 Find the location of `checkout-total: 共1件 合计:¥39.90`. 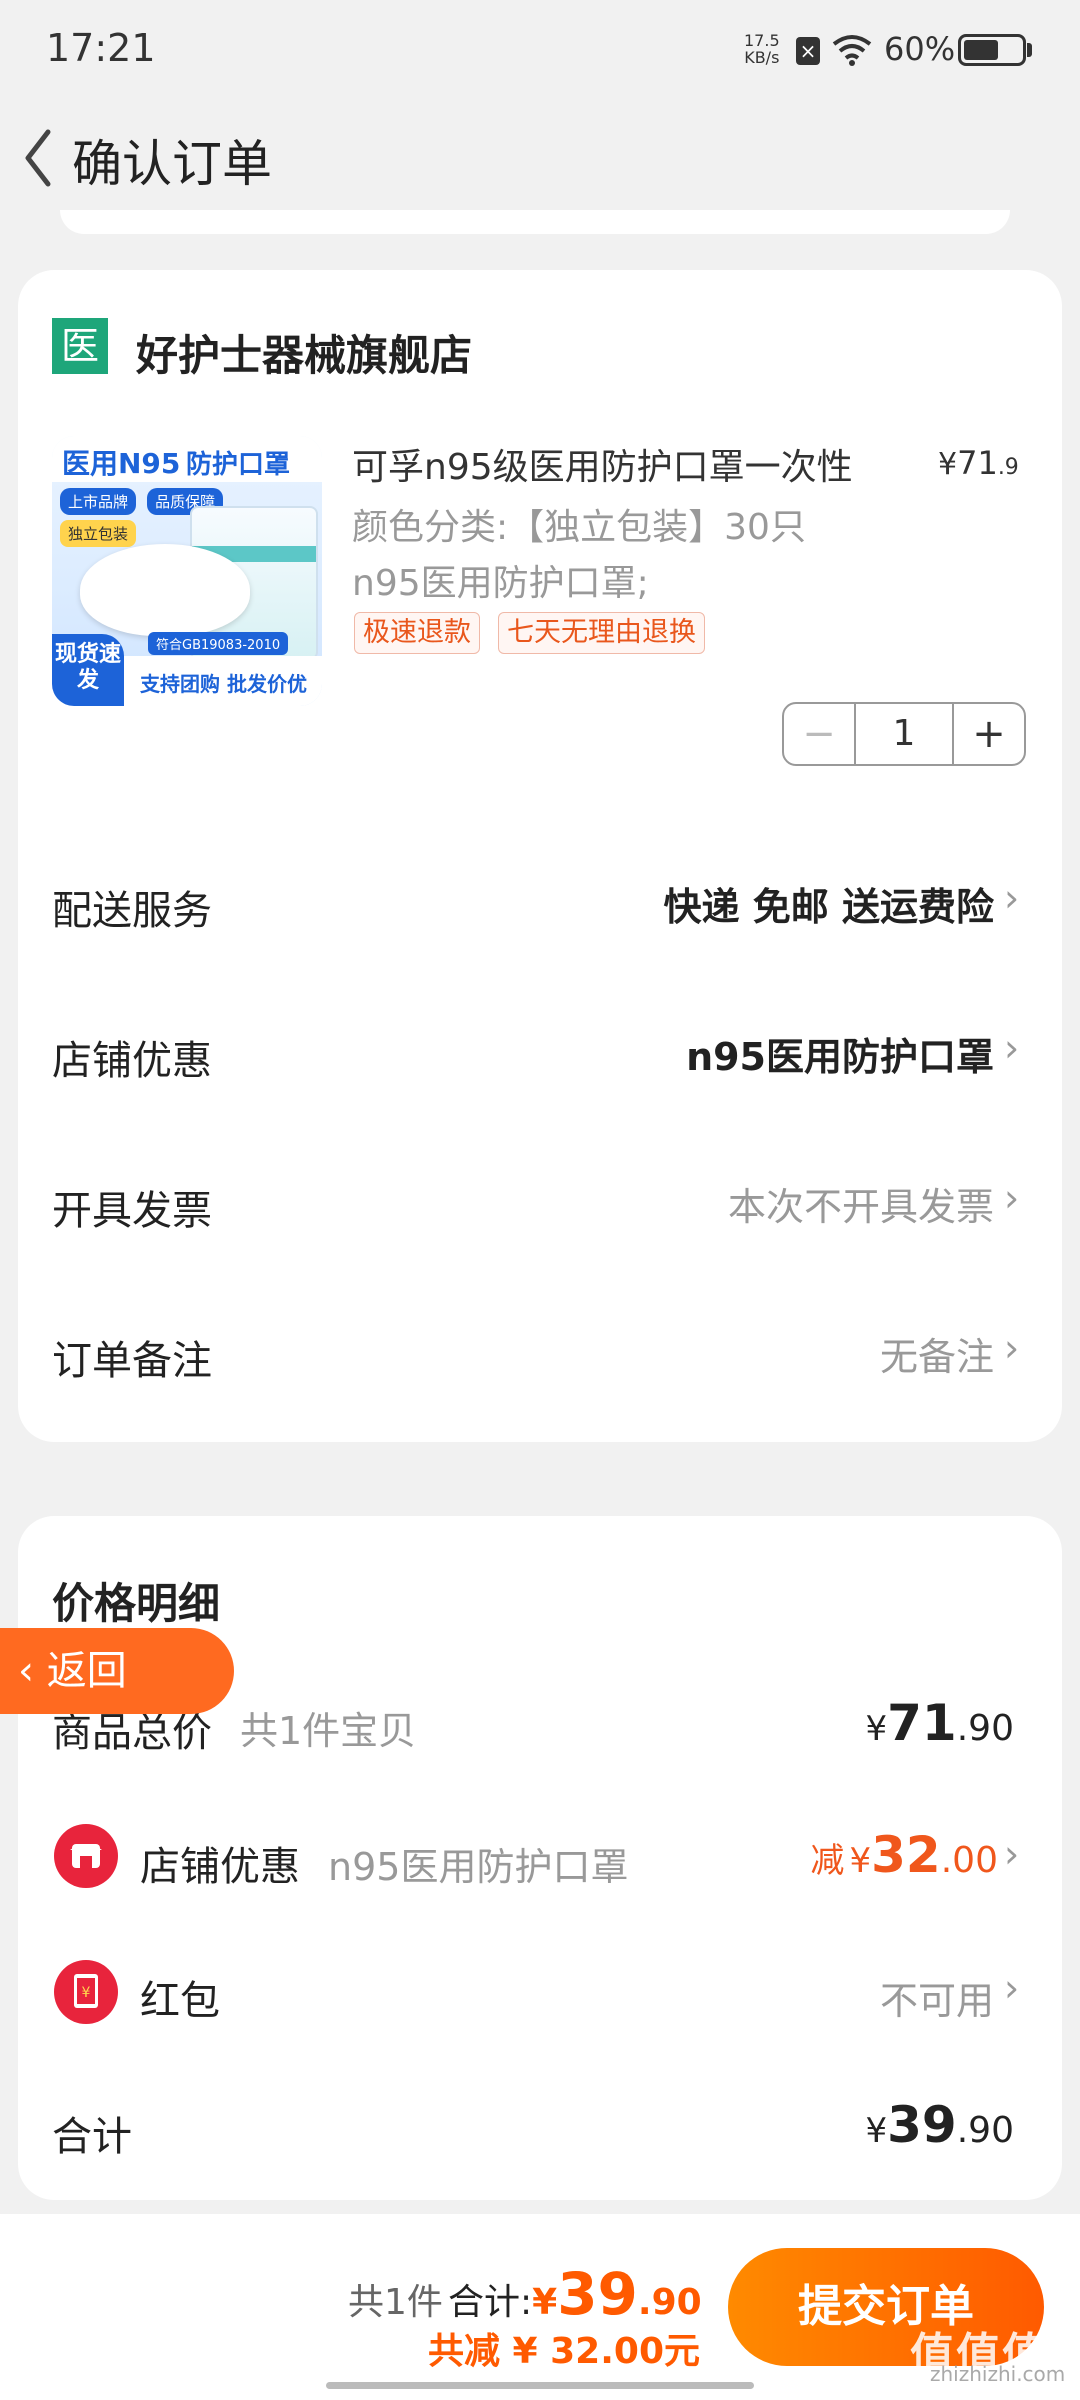

checkout-total: 共1件 合计:¥39.90 is located at coordinates (525, 2294).